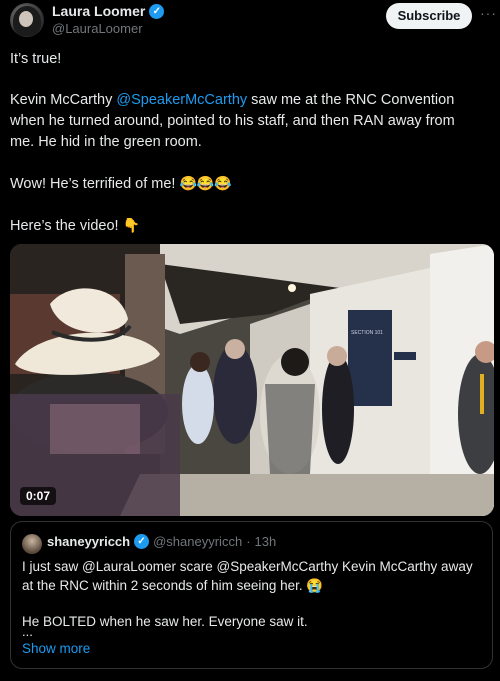 This screenshot has height=681, width=500. I want to click on crying-emoji-icon: 😭, so click(315, 585).